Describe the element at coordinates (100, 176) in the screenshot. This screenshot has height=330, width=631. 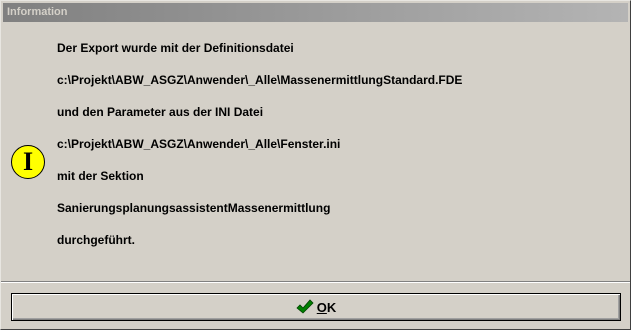
I see `message-line: mit der Sektion` at that location.